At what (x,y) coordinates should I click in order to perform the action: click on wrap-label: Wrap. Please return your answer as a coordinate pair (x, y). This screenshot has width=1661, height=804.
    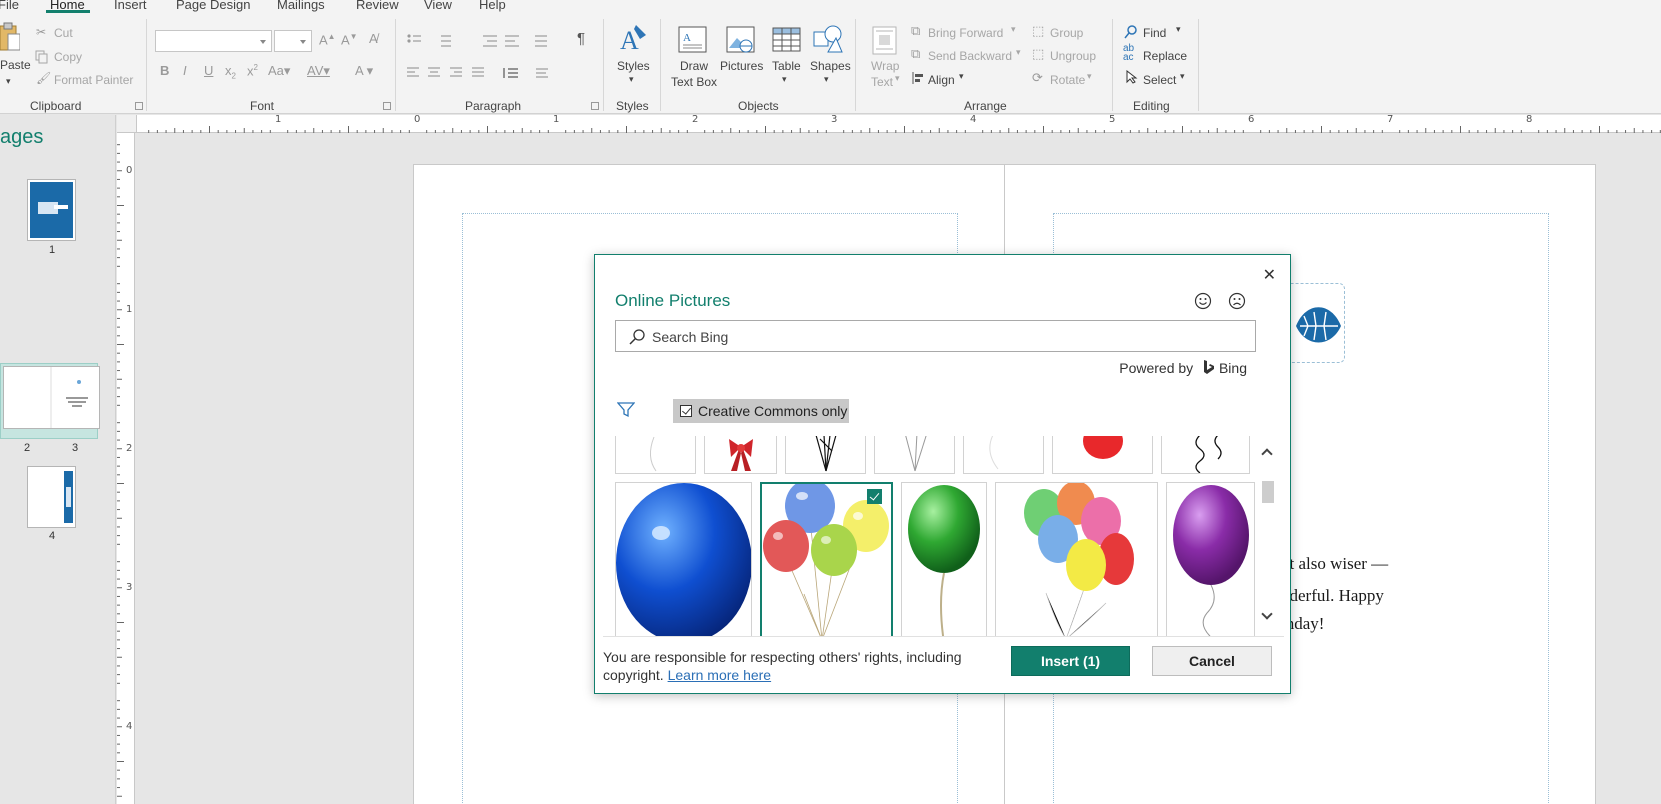
    Looking at the image, I should click on (885, 66).